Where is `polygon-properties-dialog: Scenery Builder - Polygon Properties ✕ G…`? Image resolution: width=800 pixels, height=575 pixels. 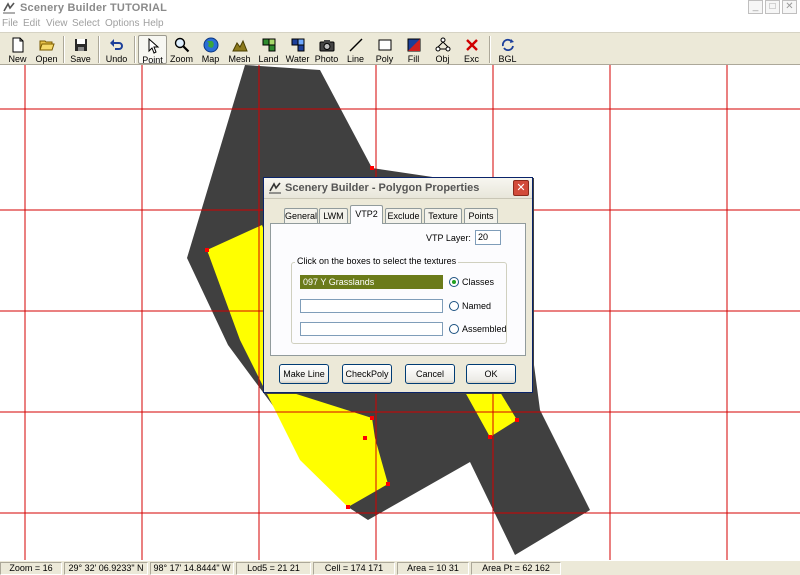 polygon-properties-dialog: Scenery Builder - Polygon Properties ✕ G… is located at coordinates (398, 285).